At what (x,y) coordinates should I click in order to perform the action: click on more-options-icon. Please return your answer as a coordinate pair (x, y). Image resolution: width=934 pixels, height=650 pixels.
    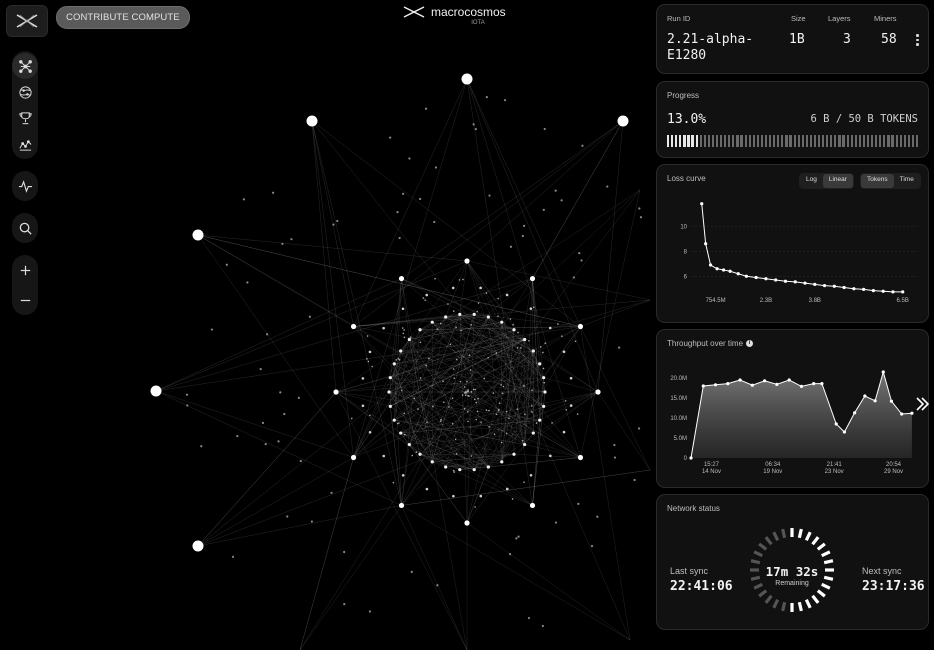
    Looking at the image, I should click on (917, 41).